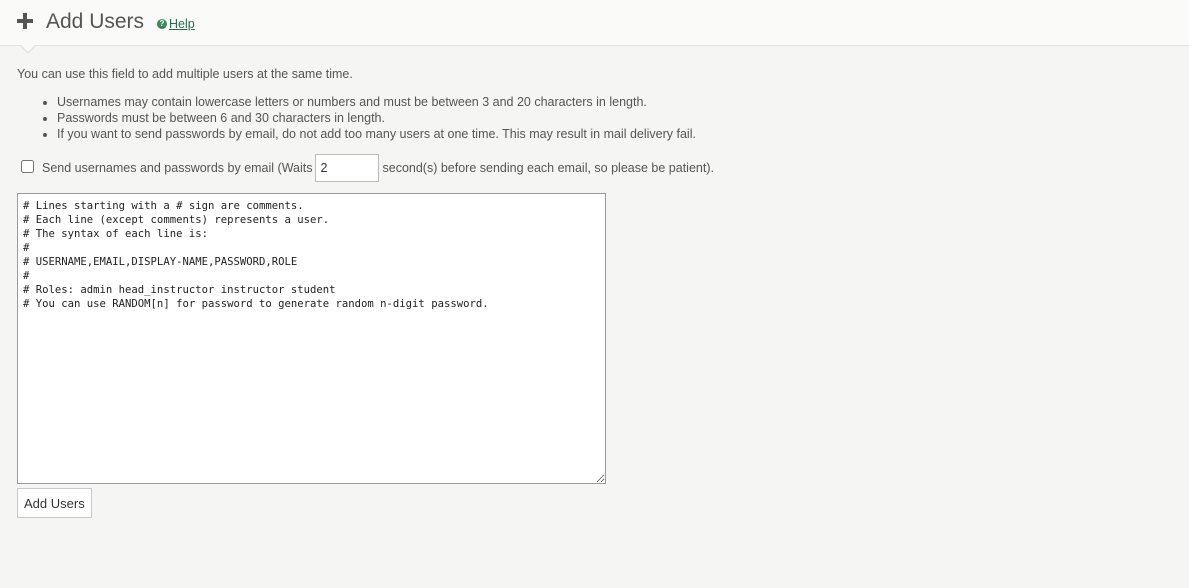 The width and height of the screenshot is (1189, 588). I want to click on add-users-button: Add Users, so click(54, 503).